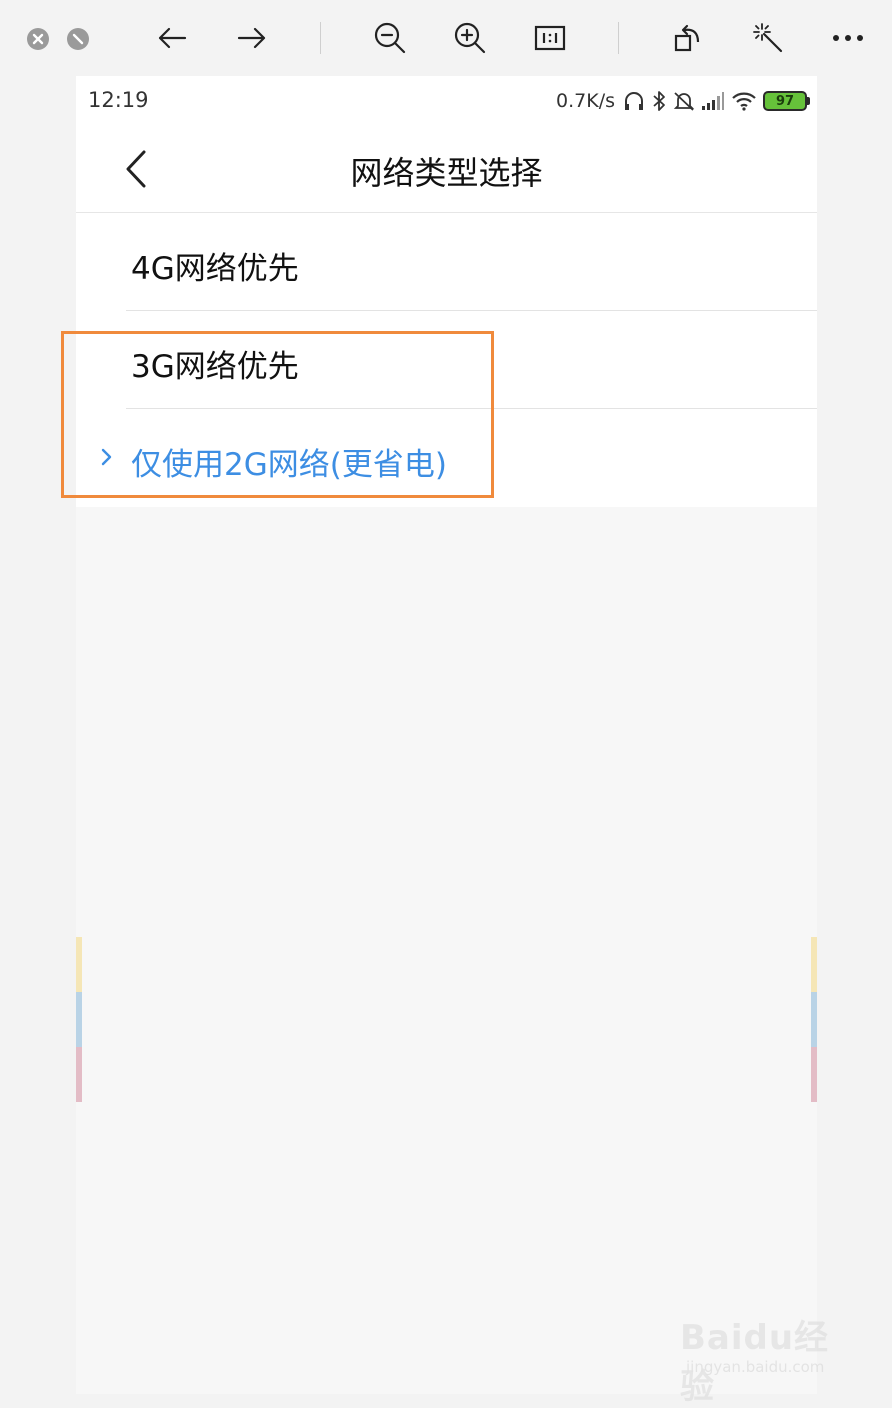 This screenshot has width=892, height=1408. What do you see at coordinates (446, 173) in the screenshot?
I see `page-title: 网络类型选择` at bounding box center [446, 173].